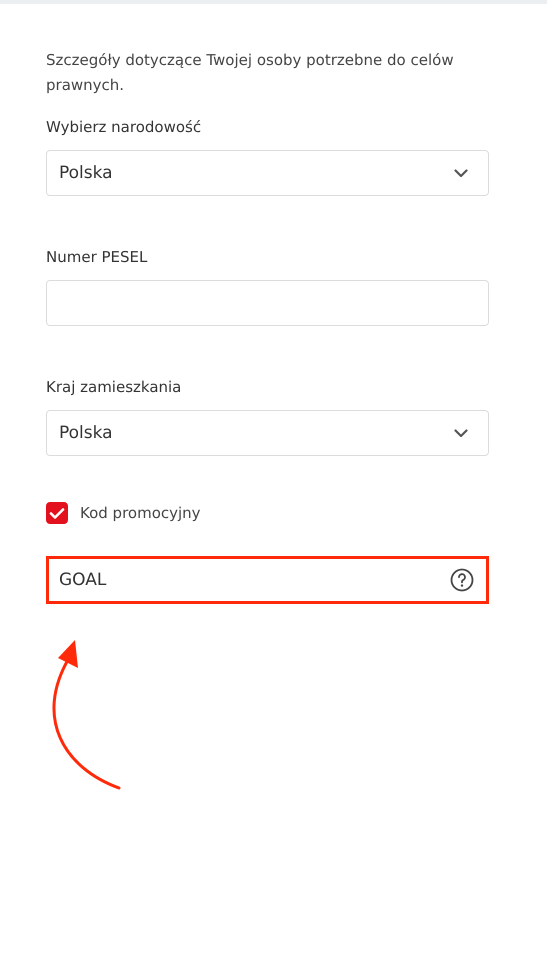 The width and height of the screenshot is (547, 960). I want to click on input-field, so click(267, 303).